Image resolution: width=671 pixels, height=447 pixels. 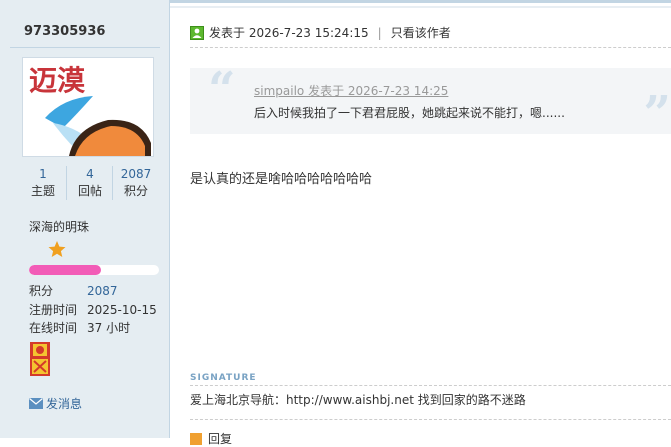 I want to click on send-message-button: 发消息, so click(x=55, y=403).